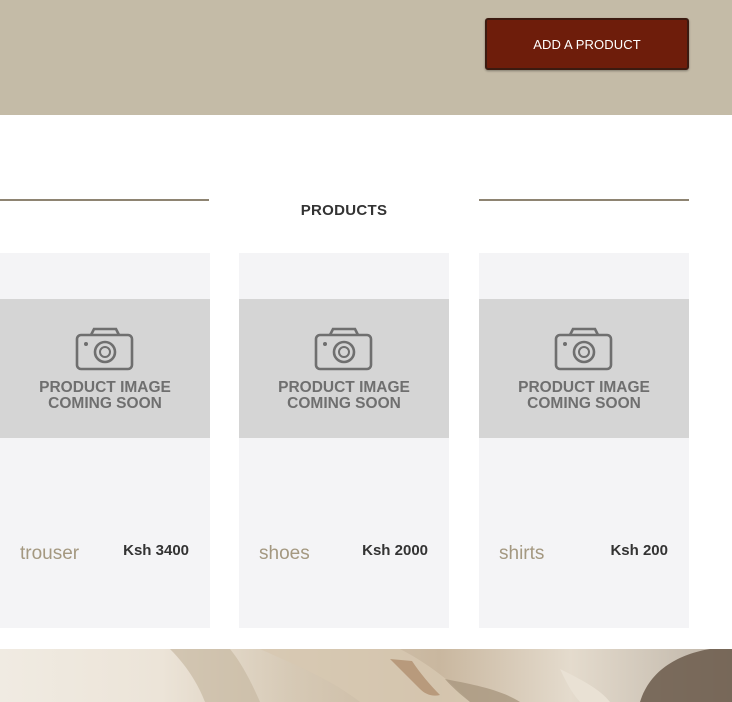 This screenshot has width=732, height=702. What do you see at coordinates (104, 200) in the screenshot?
I see `section-divider-left` at bounding box center [104, 200].